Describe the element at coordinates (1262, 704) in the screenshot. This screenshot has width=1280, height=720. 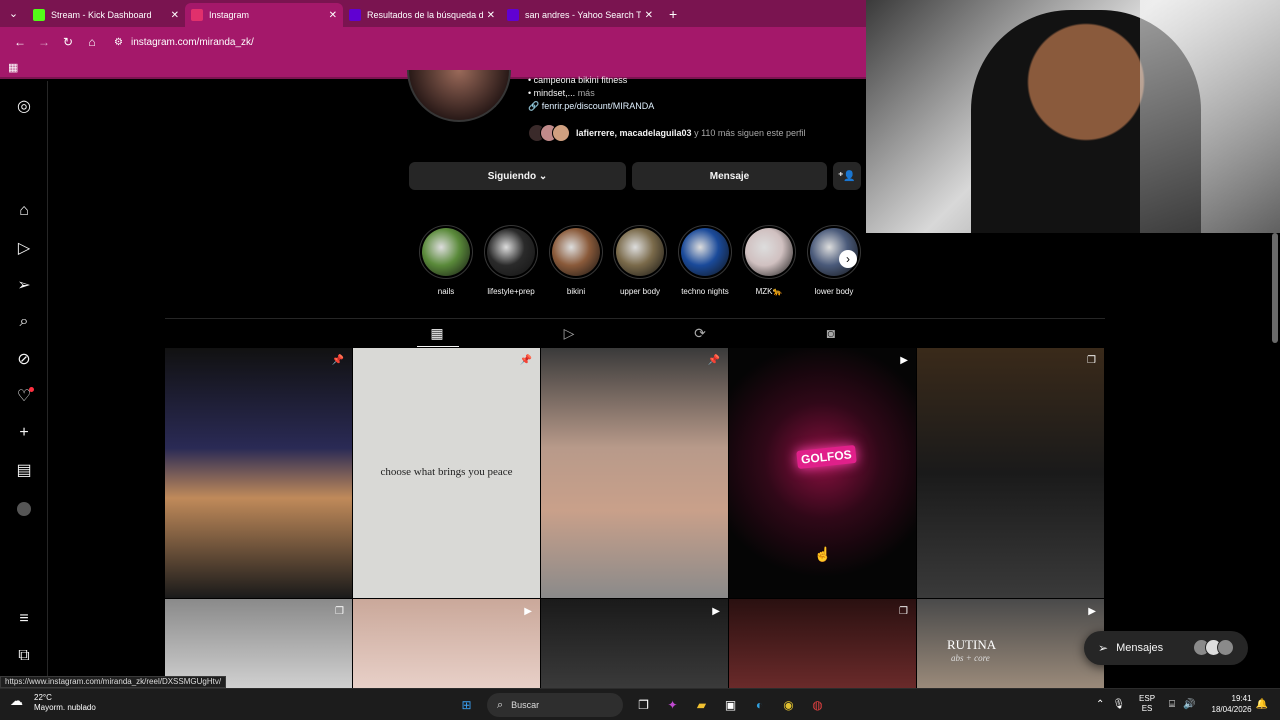
I see `notifications-bell-icon: 🔔` at that location.